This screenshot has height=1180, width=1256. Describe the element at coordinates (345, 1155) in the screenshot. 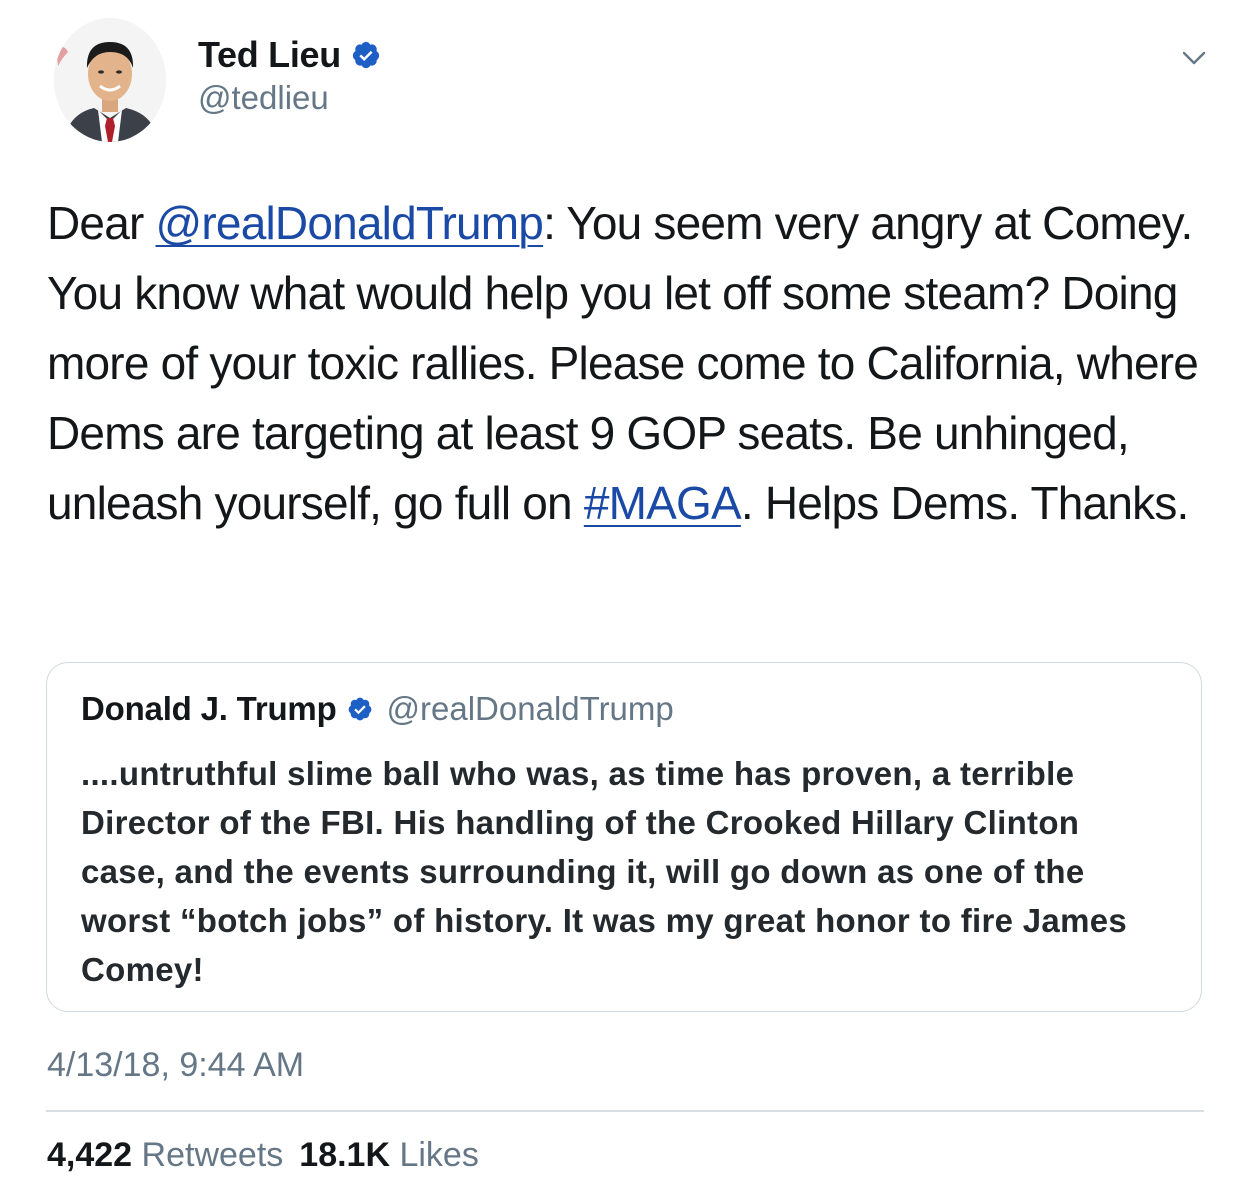

I see `likes-count: 18.1K` at that location.